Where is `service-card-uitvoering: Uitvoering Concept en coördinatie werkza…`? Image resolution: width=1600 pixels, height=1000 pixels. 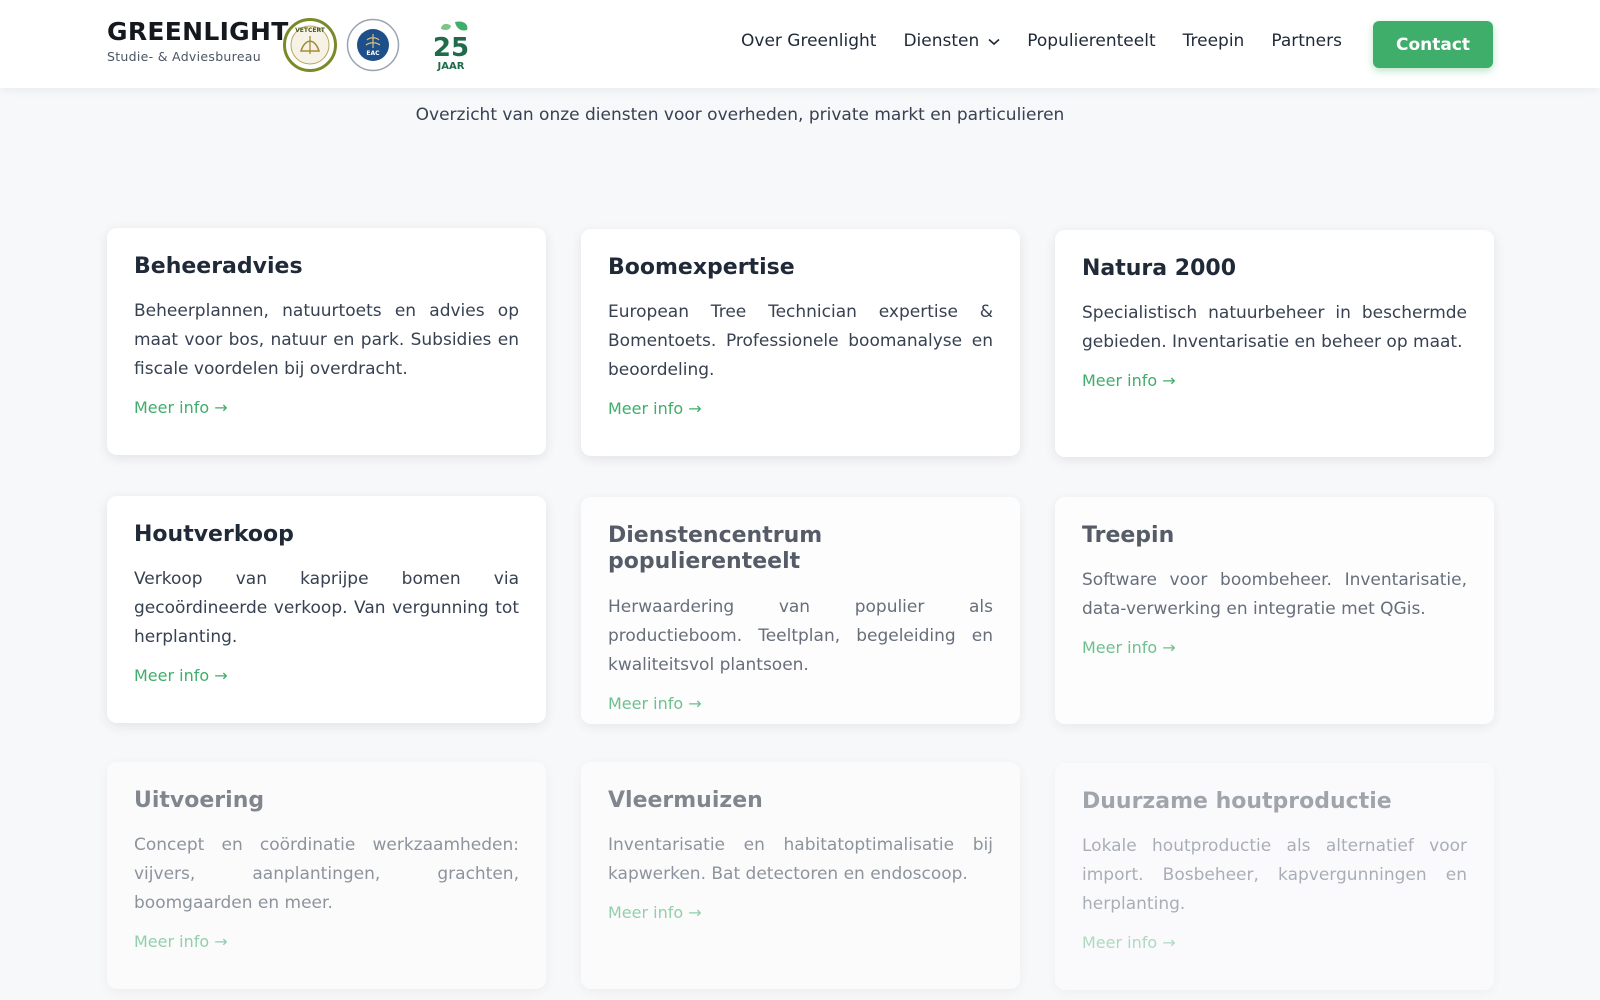 service-card-uitvoering: Uitvoering Concept en coördinatie werkza… is located at coordinates (326, 875).